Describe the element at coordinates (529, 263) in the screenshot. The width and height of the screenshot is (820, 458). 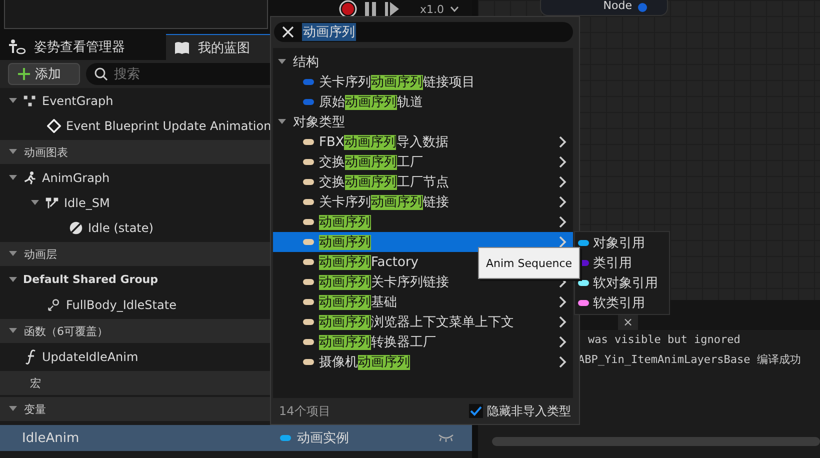
I see `tooltip: Anim Sequence` at that location.